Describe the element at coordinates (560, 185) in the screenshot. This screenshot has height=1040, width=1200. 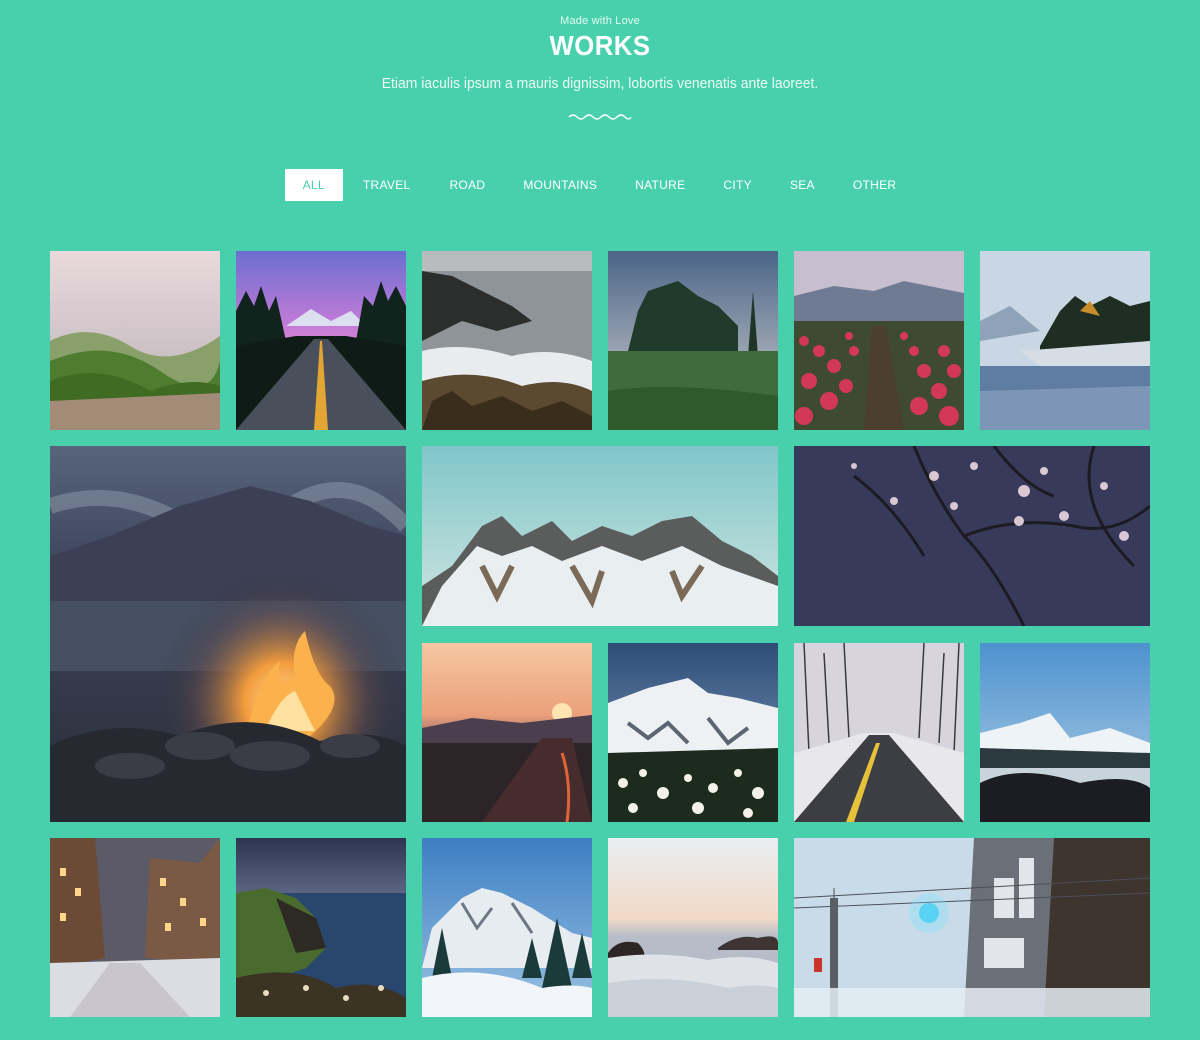
I see `filter-mountains: MOUNTAINS` at that location.